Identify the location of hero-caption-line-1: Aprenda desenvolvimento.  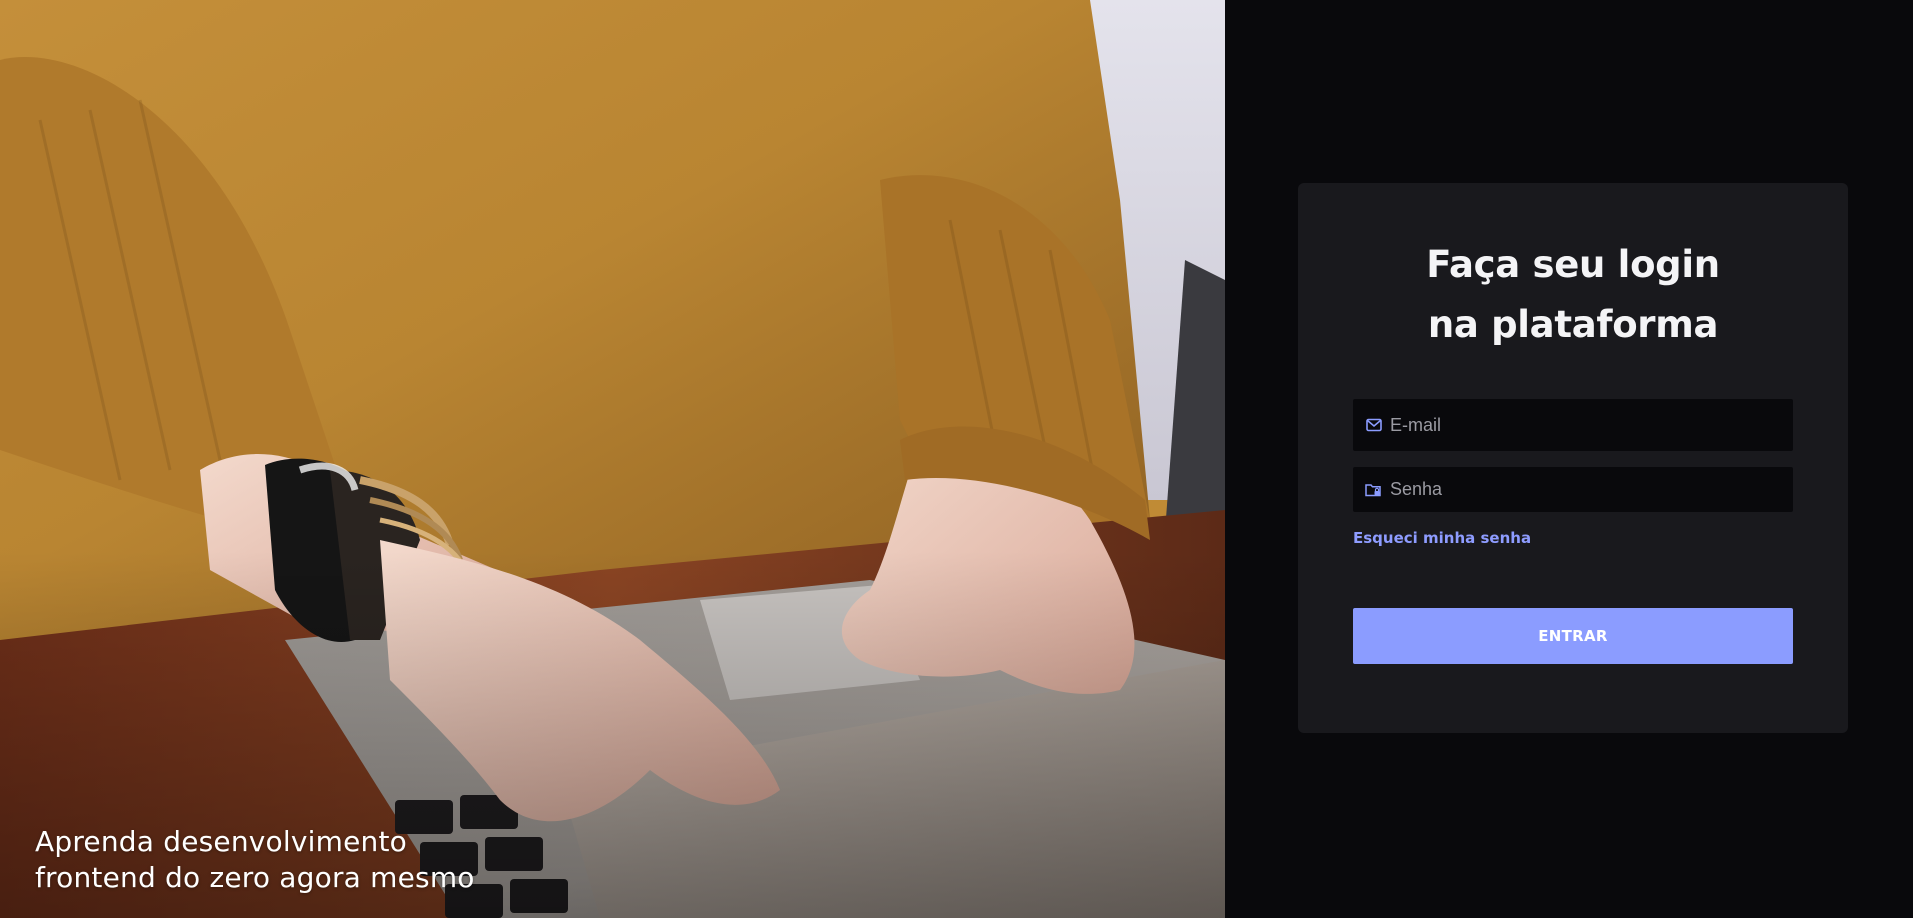
(221, 841).